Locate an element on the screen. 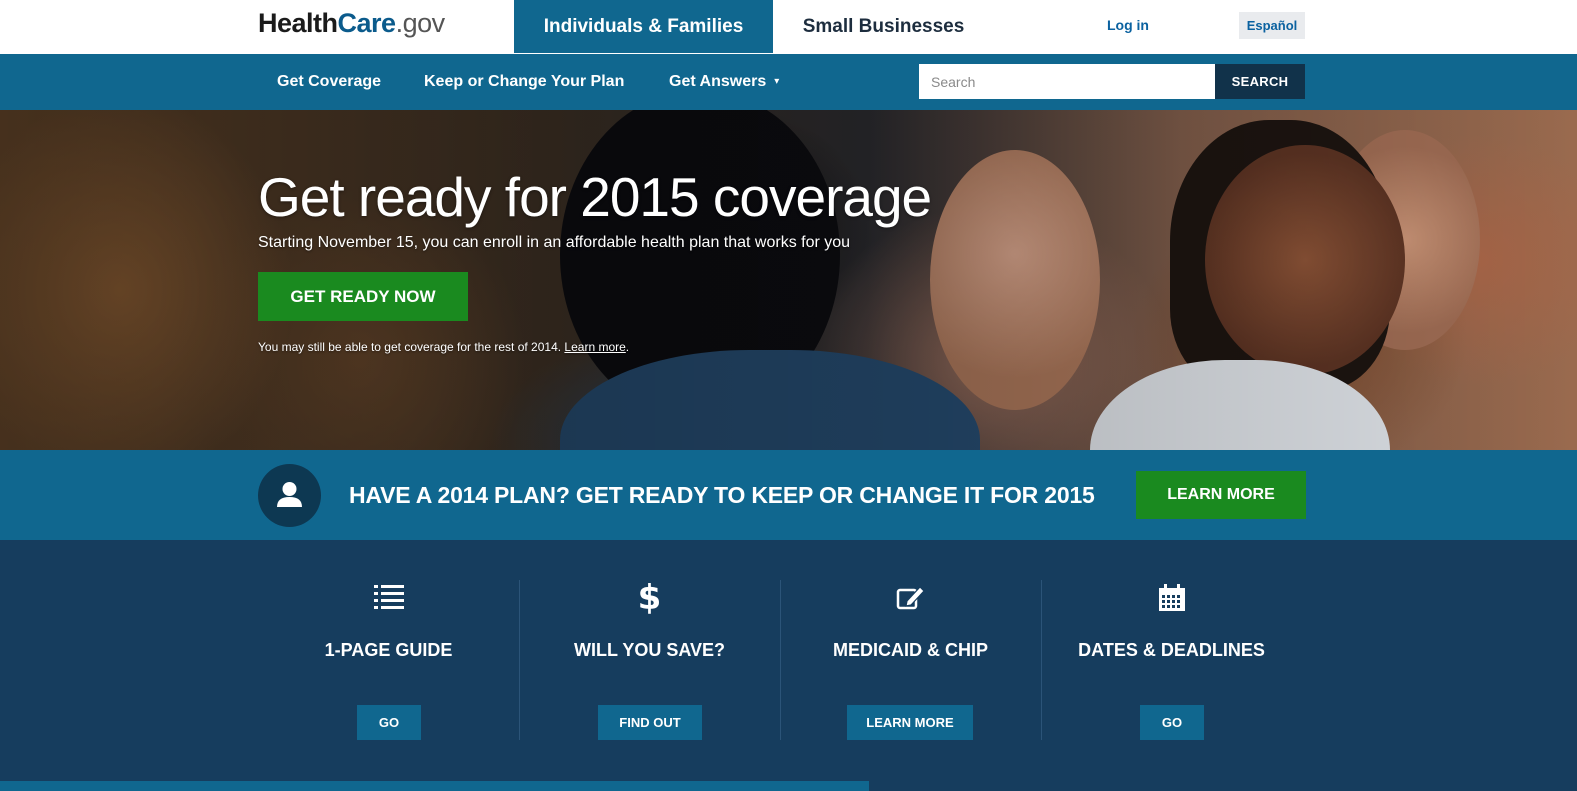 The height and width of the screenshot is (791, 1577). feature-will-you-save: $ WILL YOU SAVE? FIND OUT is located at coordinates (649, 660).